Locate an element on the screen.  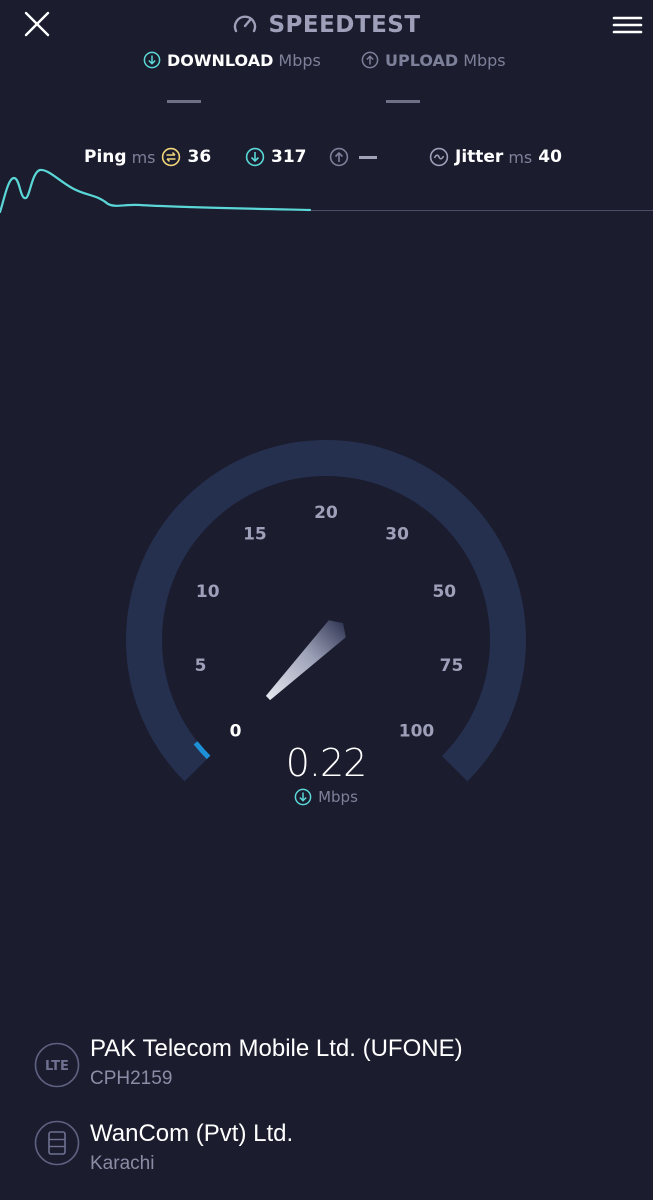
tab-upload: UPLOAD Mbps is located at coordinates (433, 60).